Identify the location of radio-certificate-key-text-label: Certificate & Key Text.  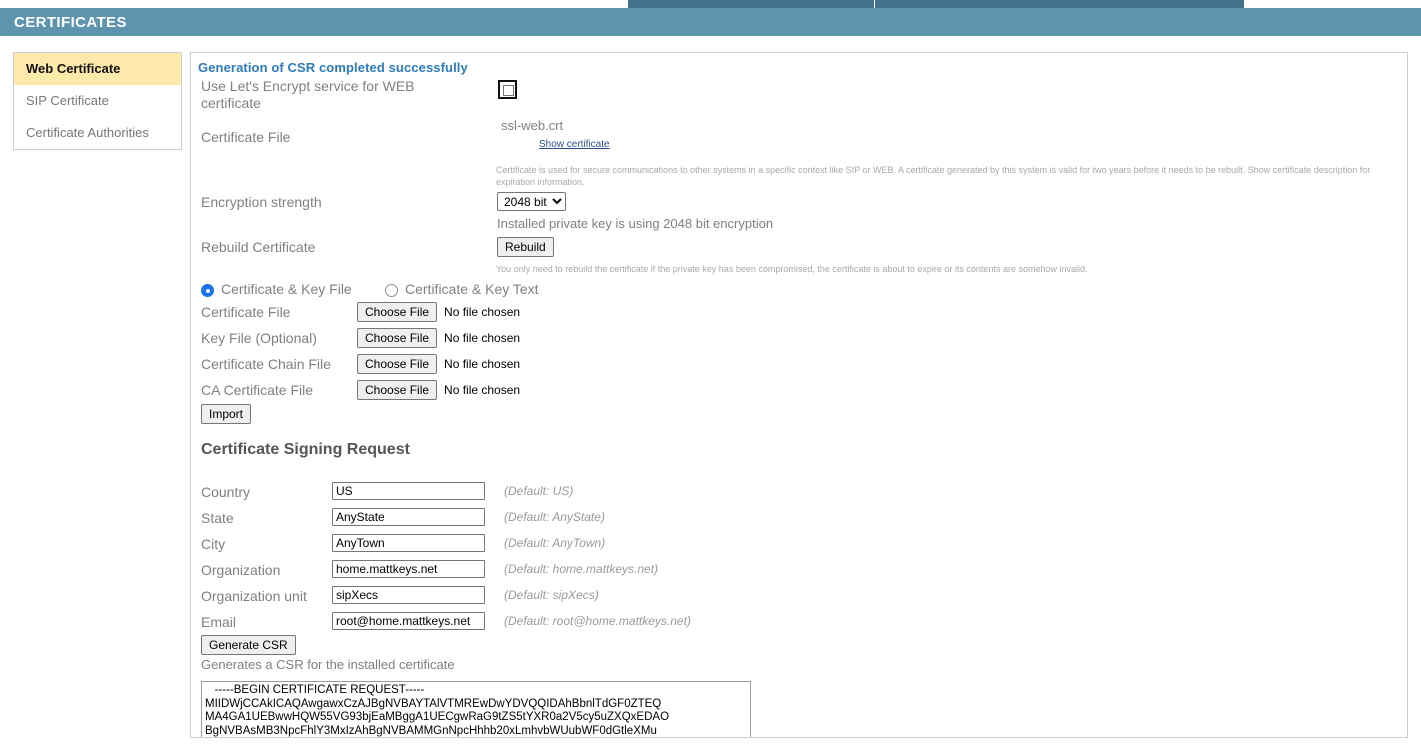
(472, 289).